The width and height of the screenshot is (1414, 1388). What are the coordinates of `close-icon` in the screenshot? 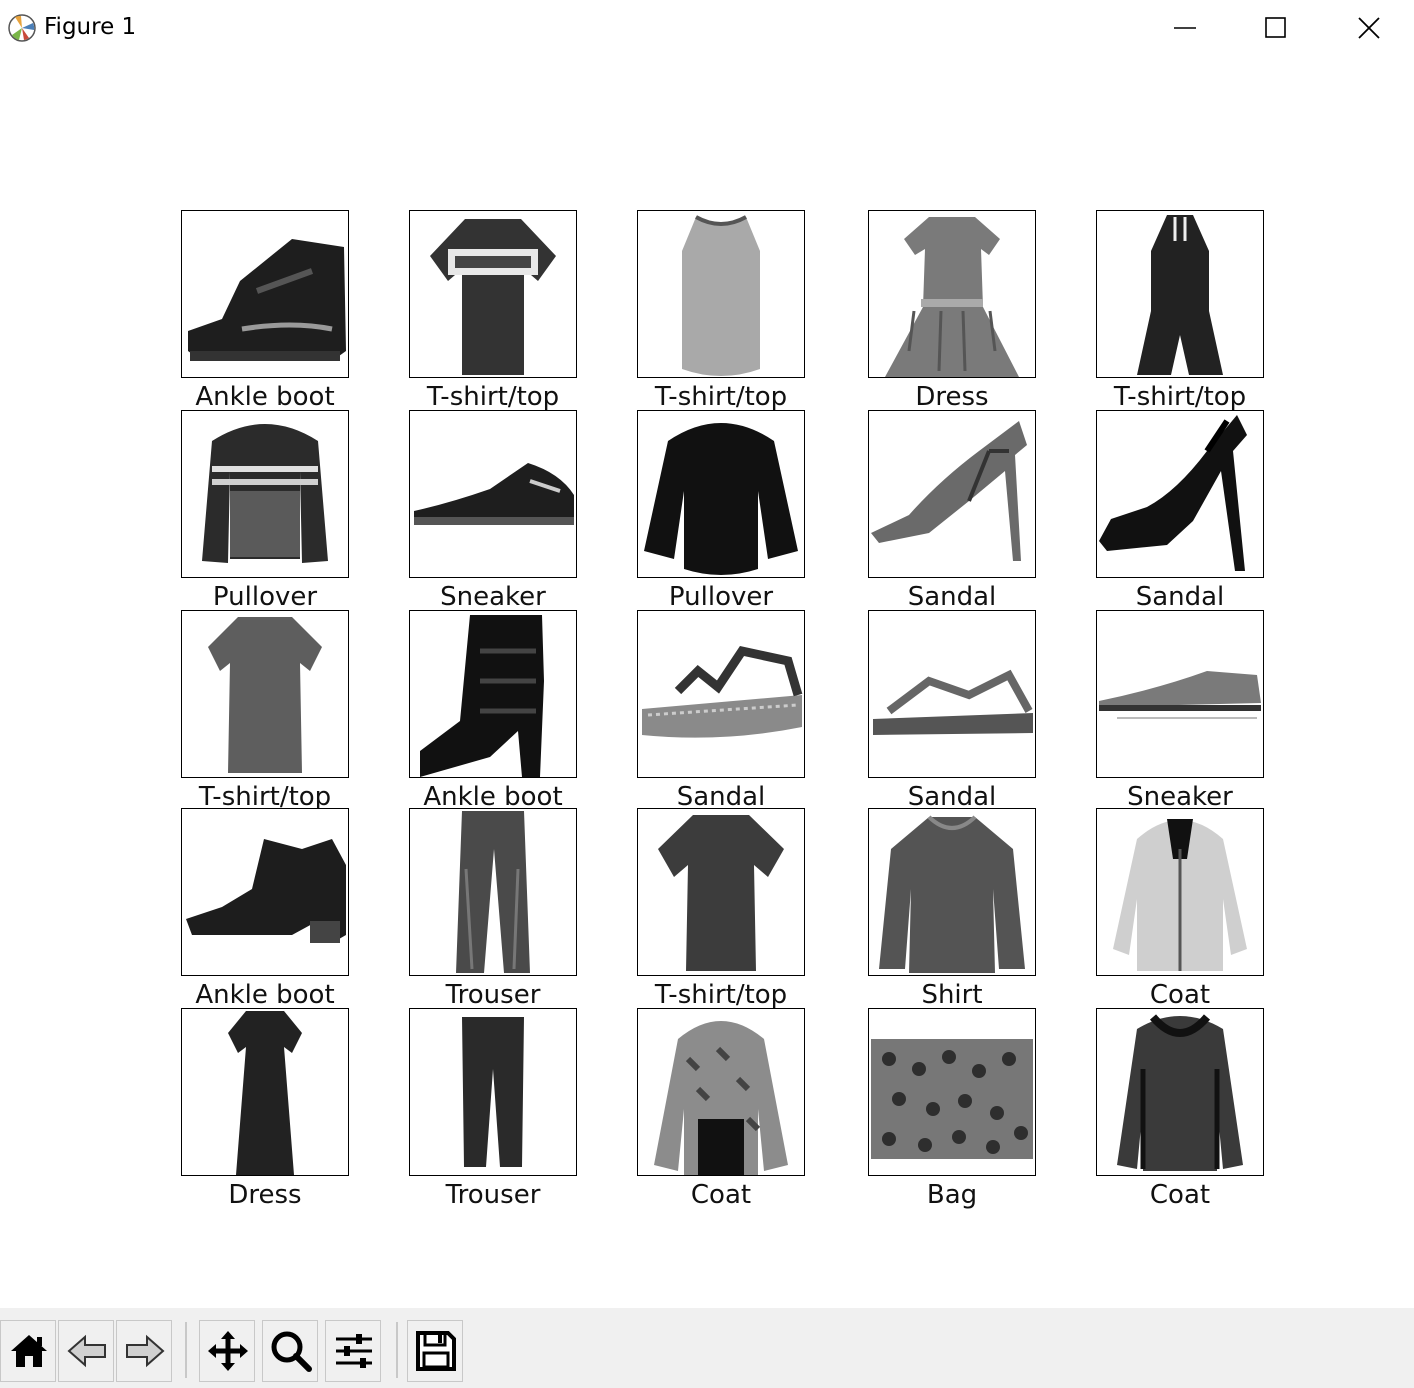 It's located at (1369, 28).